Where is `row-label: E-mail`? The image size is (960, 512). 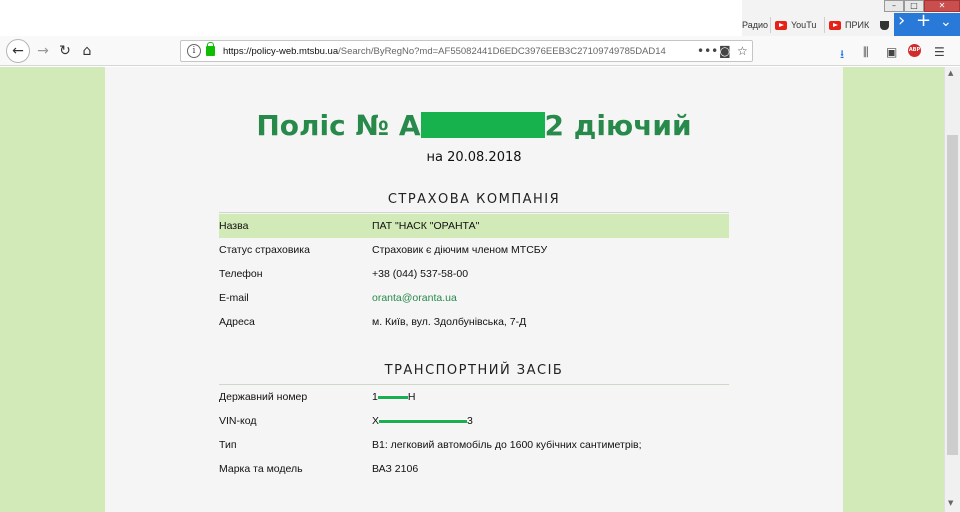 row-label: E-mail is located at coordinates (234, 298).